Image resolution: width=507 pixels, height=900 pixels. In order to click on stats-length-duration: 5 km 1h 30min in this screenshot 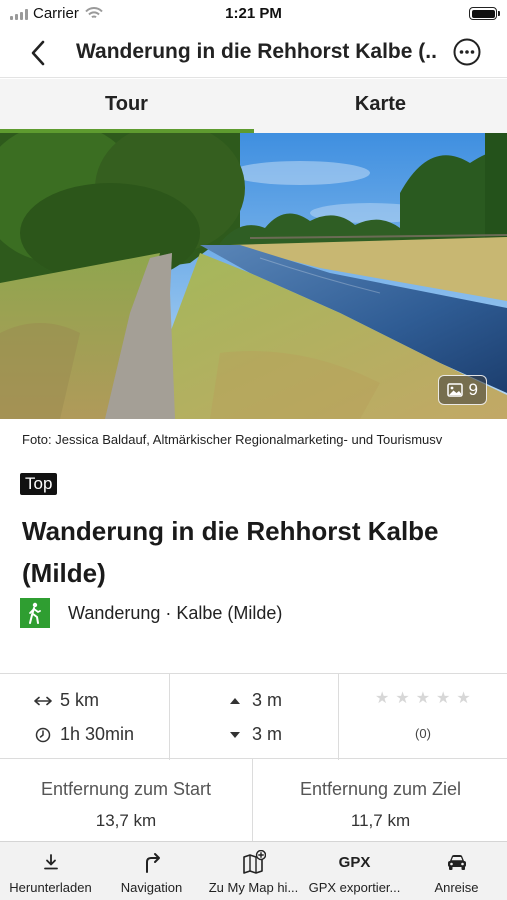, I will do `click(85, 717)`.